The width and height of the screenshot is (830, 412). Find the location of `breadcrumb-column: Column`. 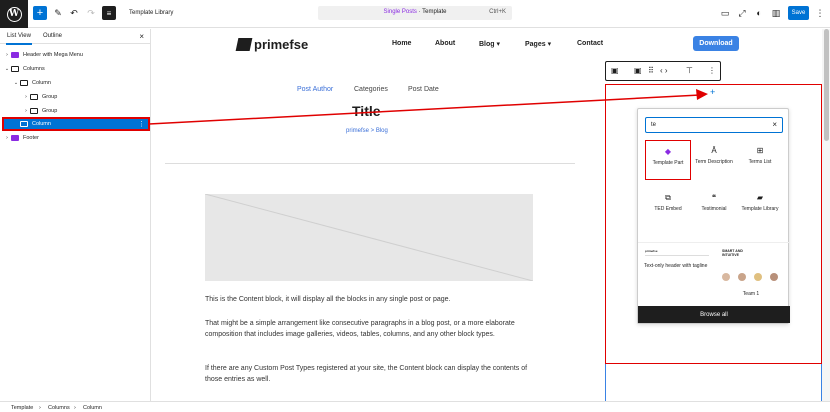

breadcrumb-column: Column is located at coordinates (92, 408).